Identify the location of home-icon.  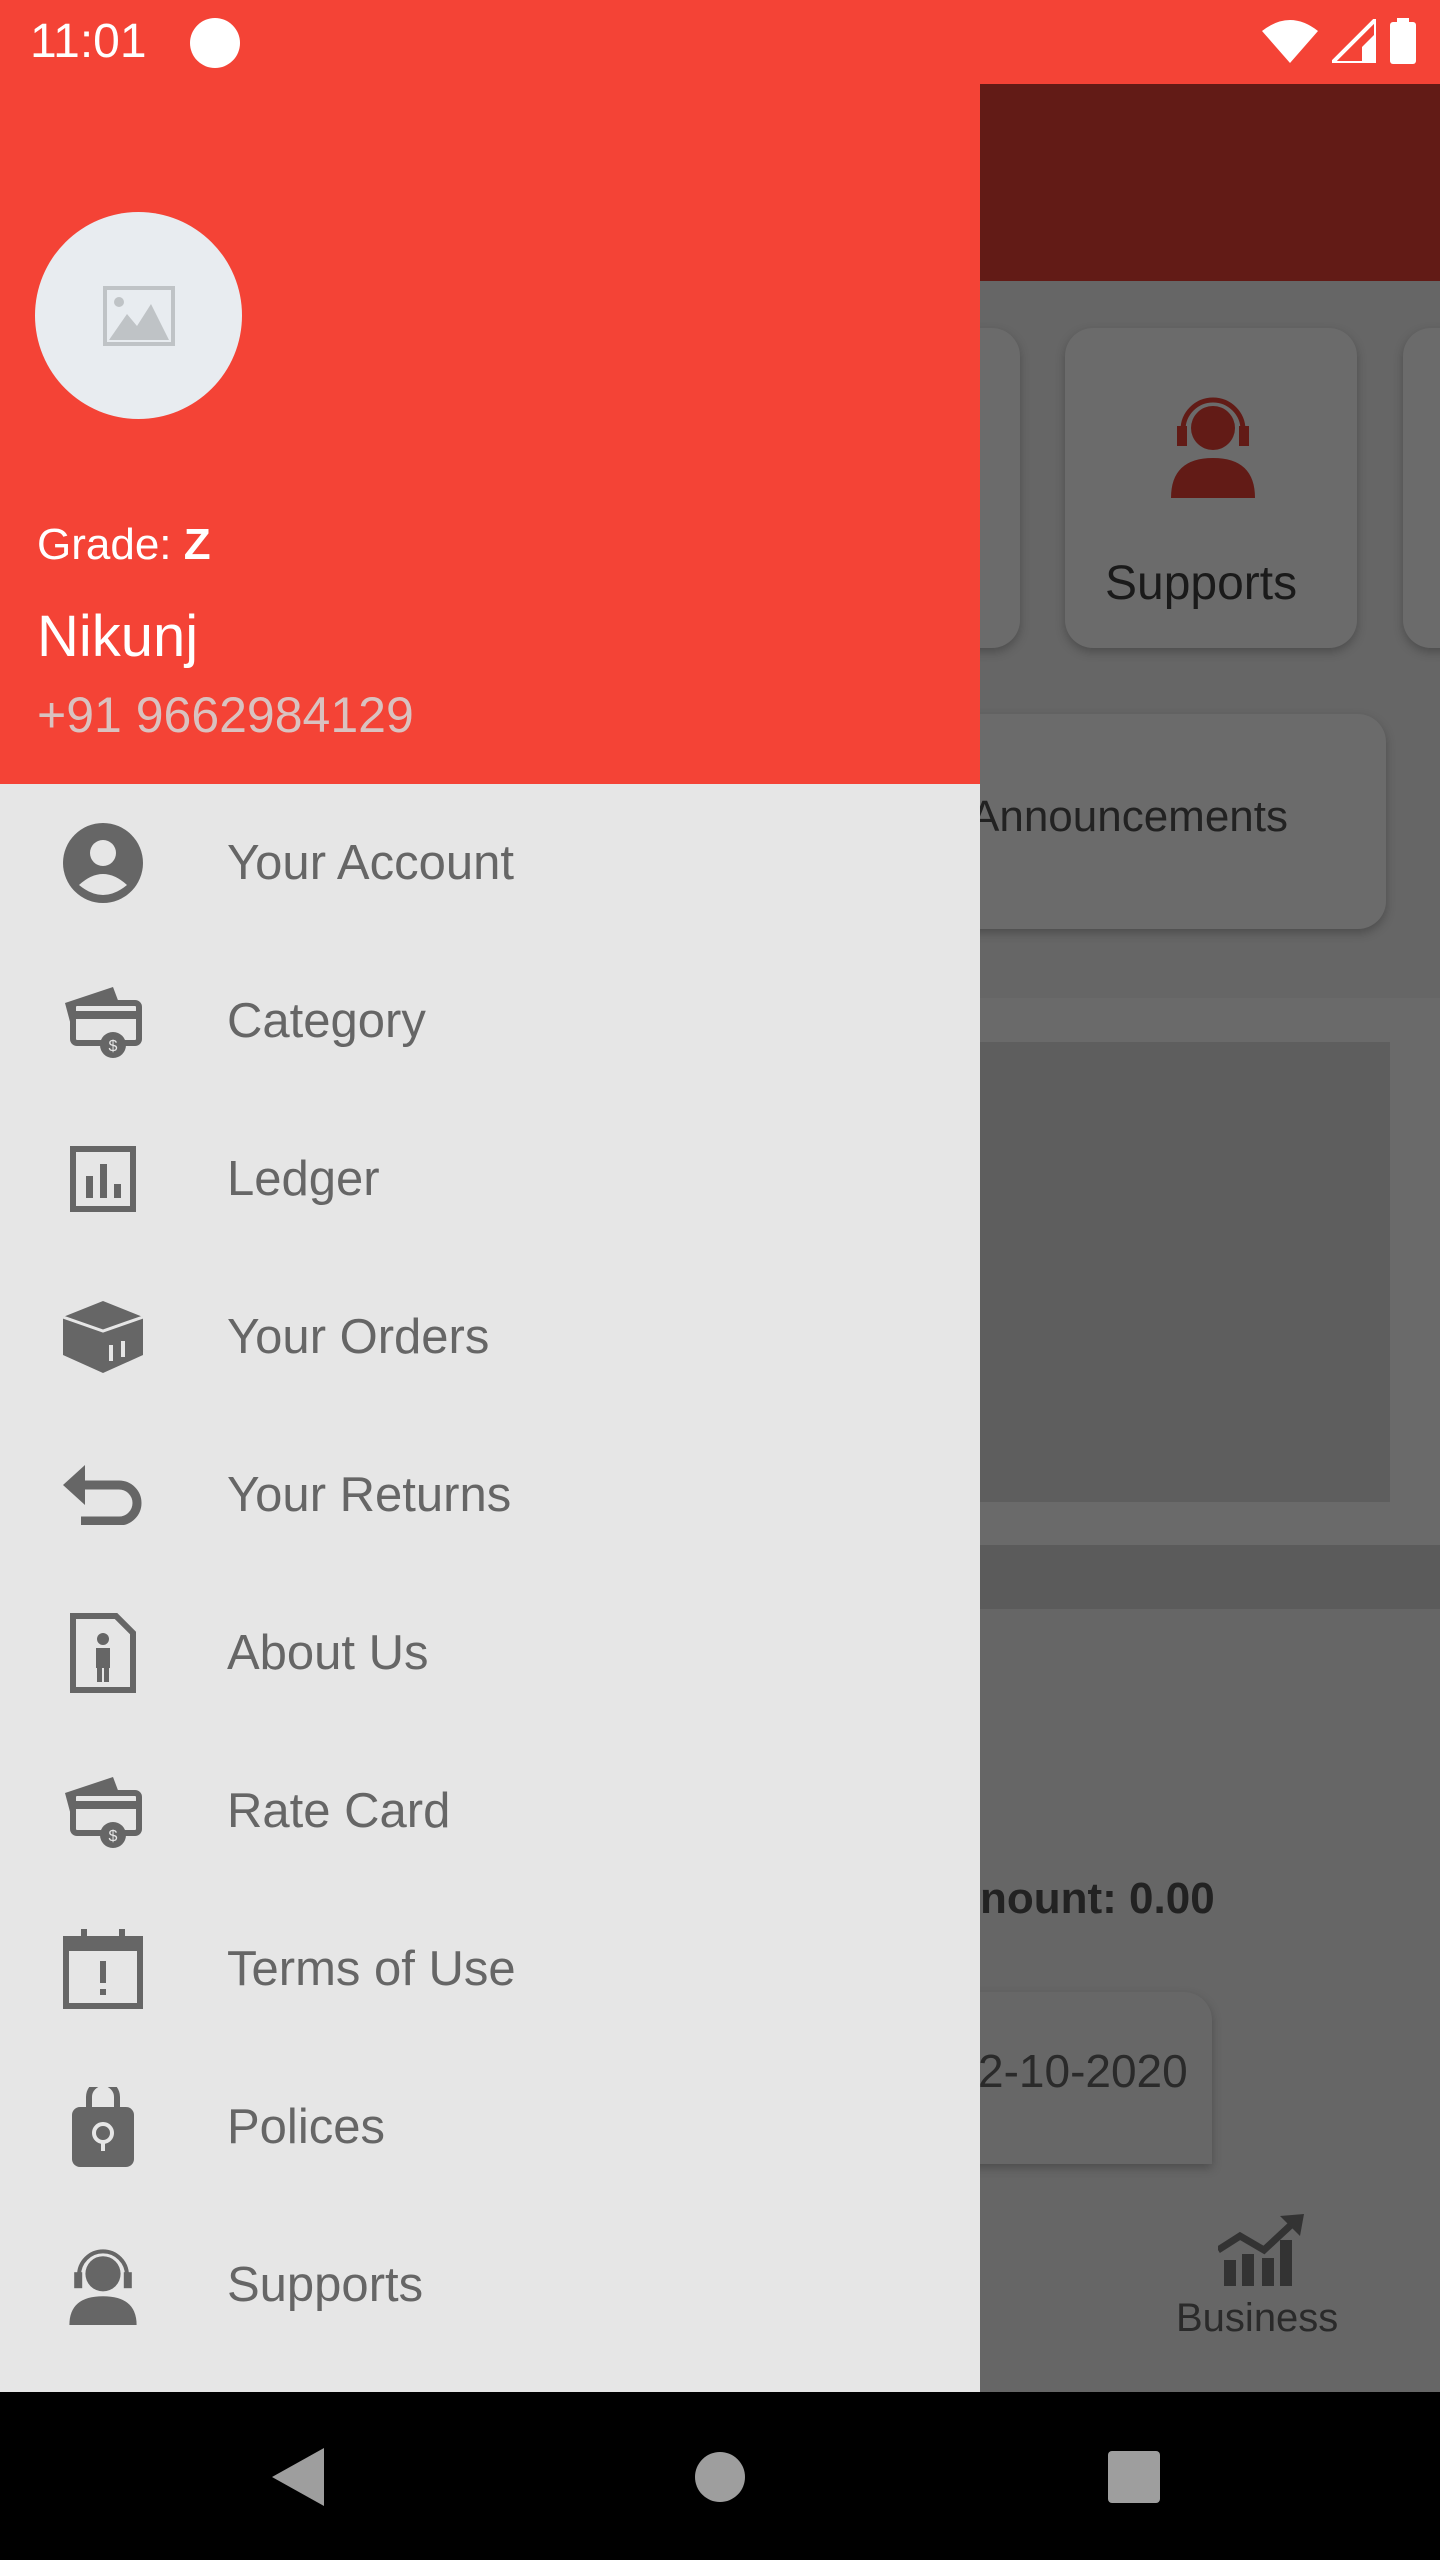
(720, 2477).